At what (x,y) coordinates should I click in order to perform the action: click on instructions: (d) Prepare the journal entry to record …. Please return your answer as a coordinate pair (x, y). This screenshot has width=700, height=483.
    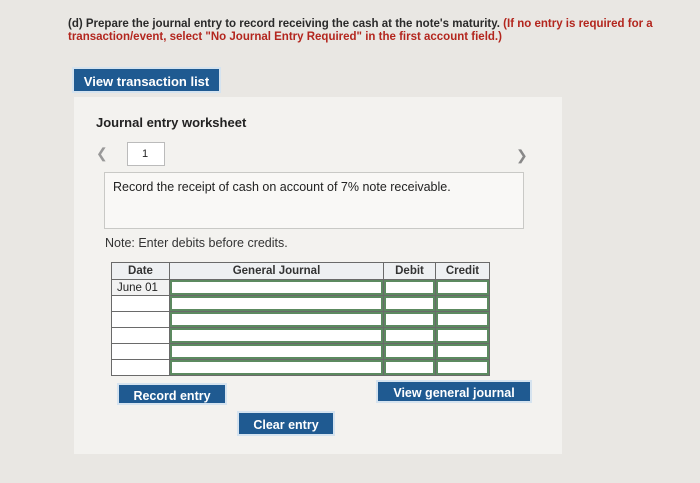
    Looking at the image, I should click on (378, 31).